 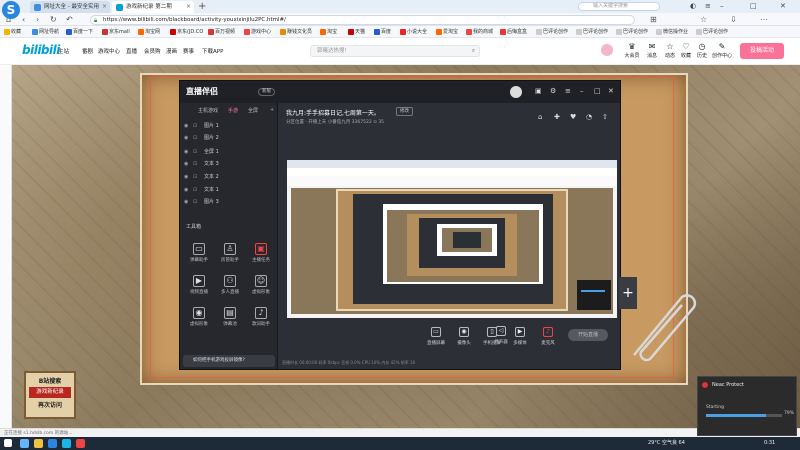 I want to click on browser-icon, so click(x=52, y=443).